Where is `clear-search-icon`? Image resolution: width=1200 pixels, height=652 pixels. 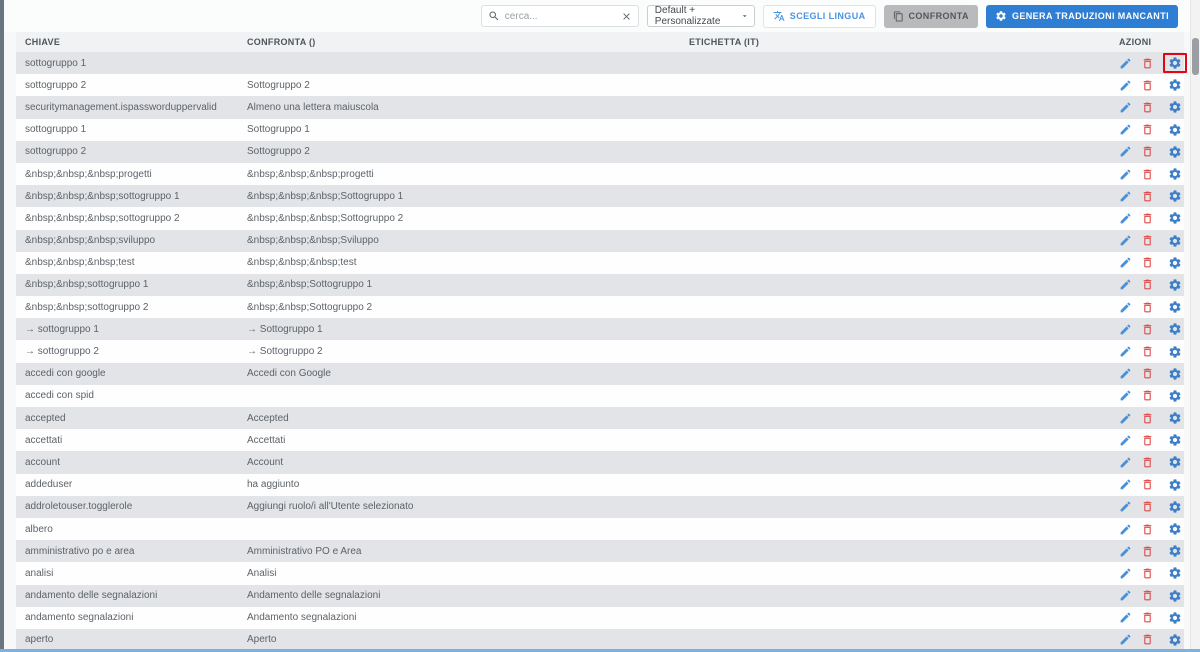 clear-search-icon is located at coordinates (626, 16).